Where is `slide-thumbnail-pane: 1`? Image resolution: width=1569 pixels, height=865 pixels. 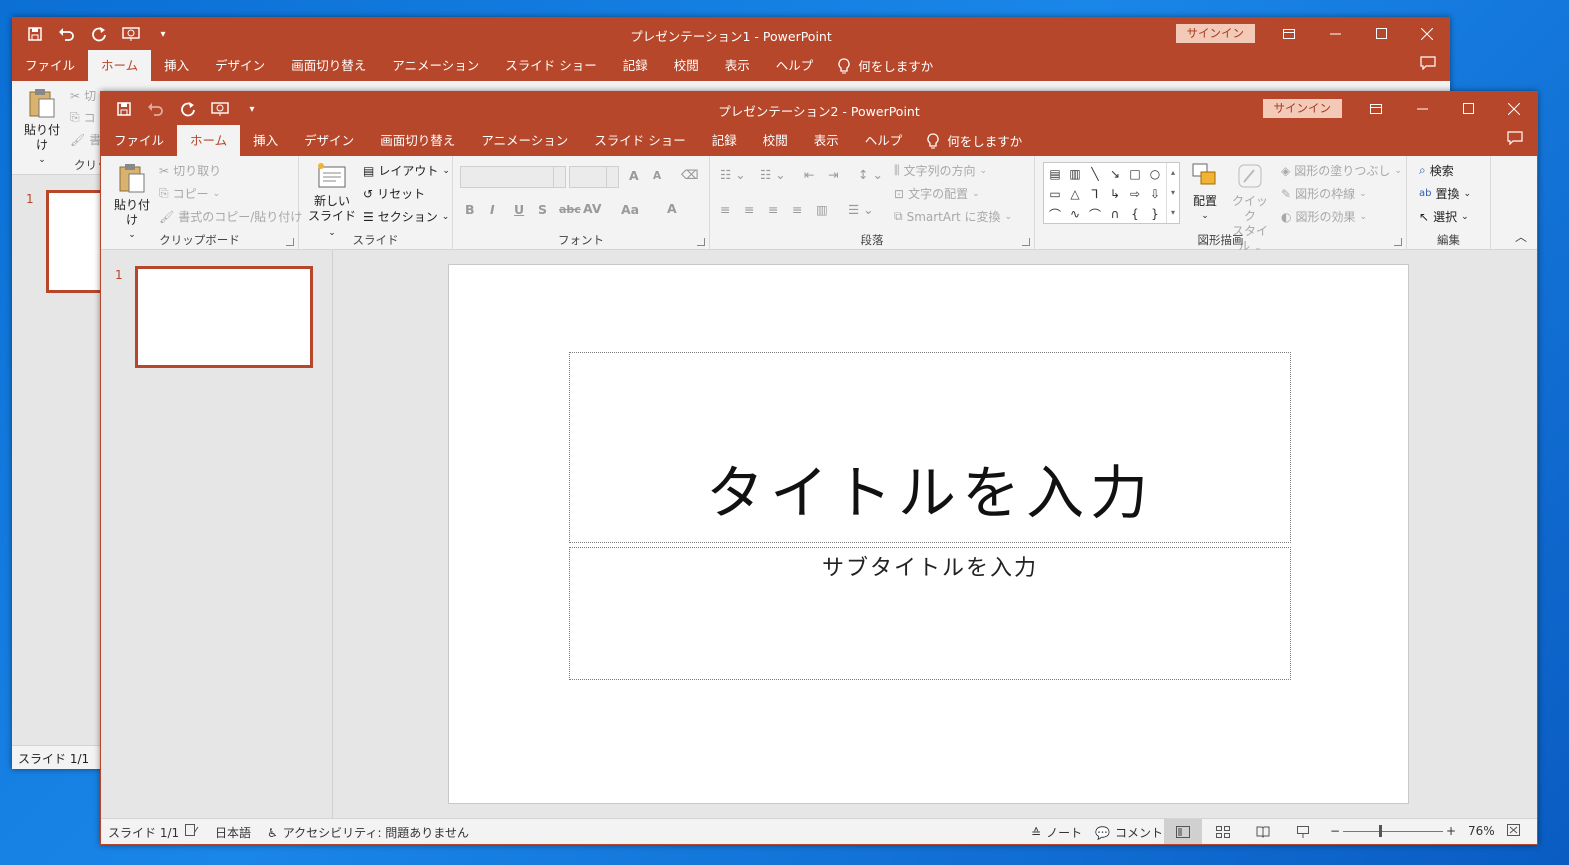 slide-thumbnail-pane: 1 is located at coordinates (217, 535).